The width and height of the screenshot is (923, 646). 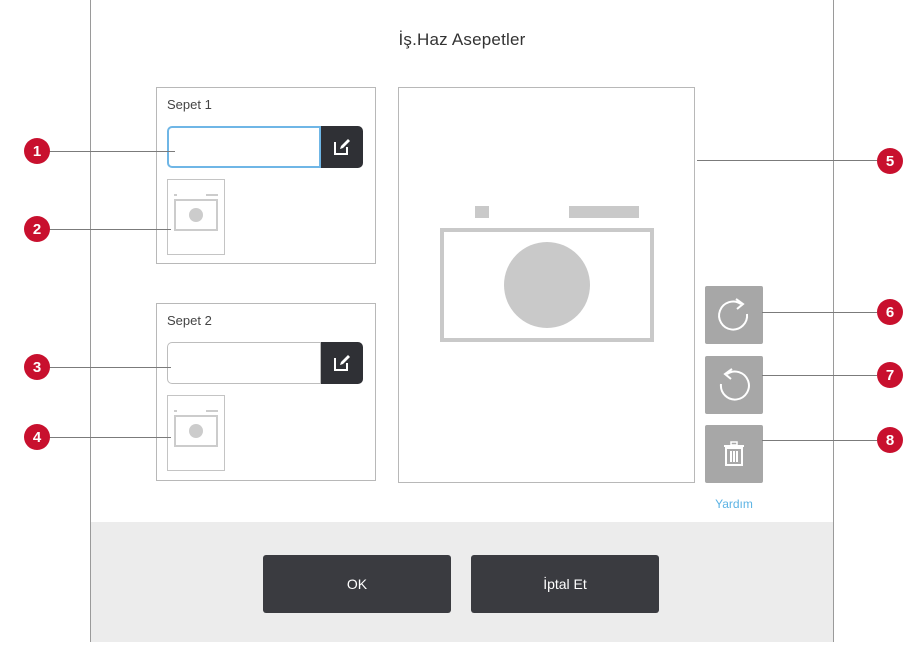 What do you see at coordinates (357, 584) in the screenshot?
I see `ok-button: OK` at bounding box center [357, 584].